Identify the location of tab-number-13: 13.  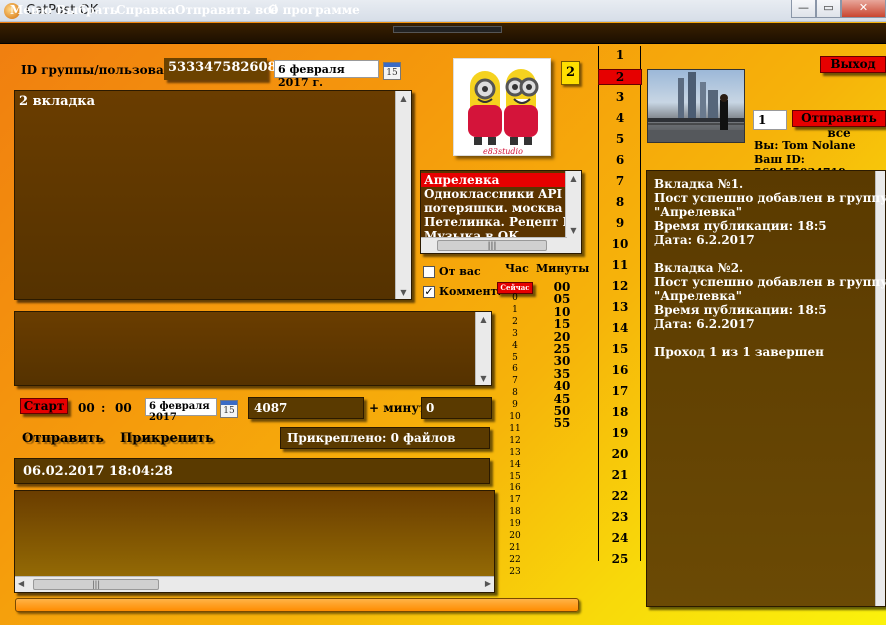
(620, 308).